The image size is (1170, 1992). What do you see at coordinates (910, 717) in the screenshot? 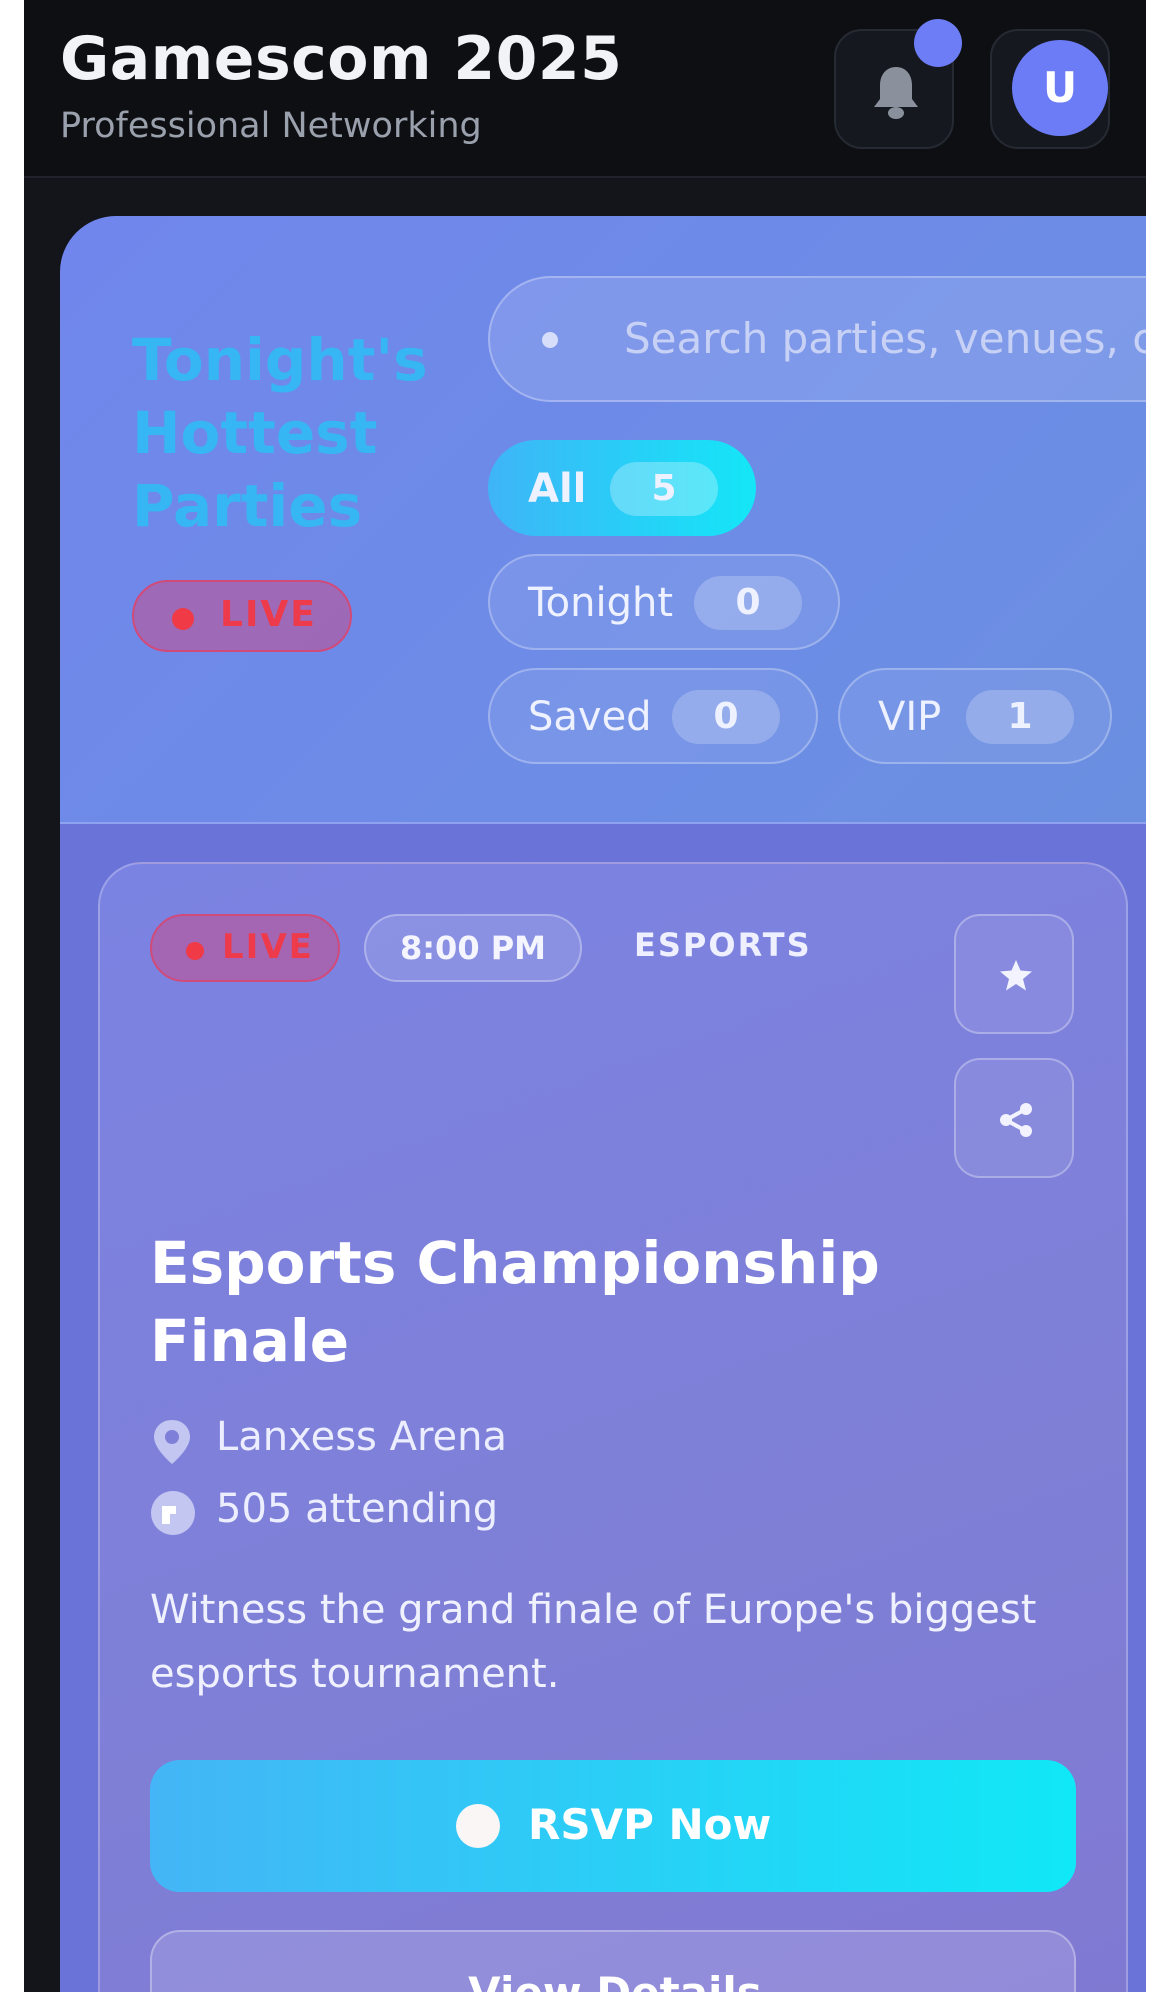
I see `filter-label: VIP` at bounding box center [910, 717].